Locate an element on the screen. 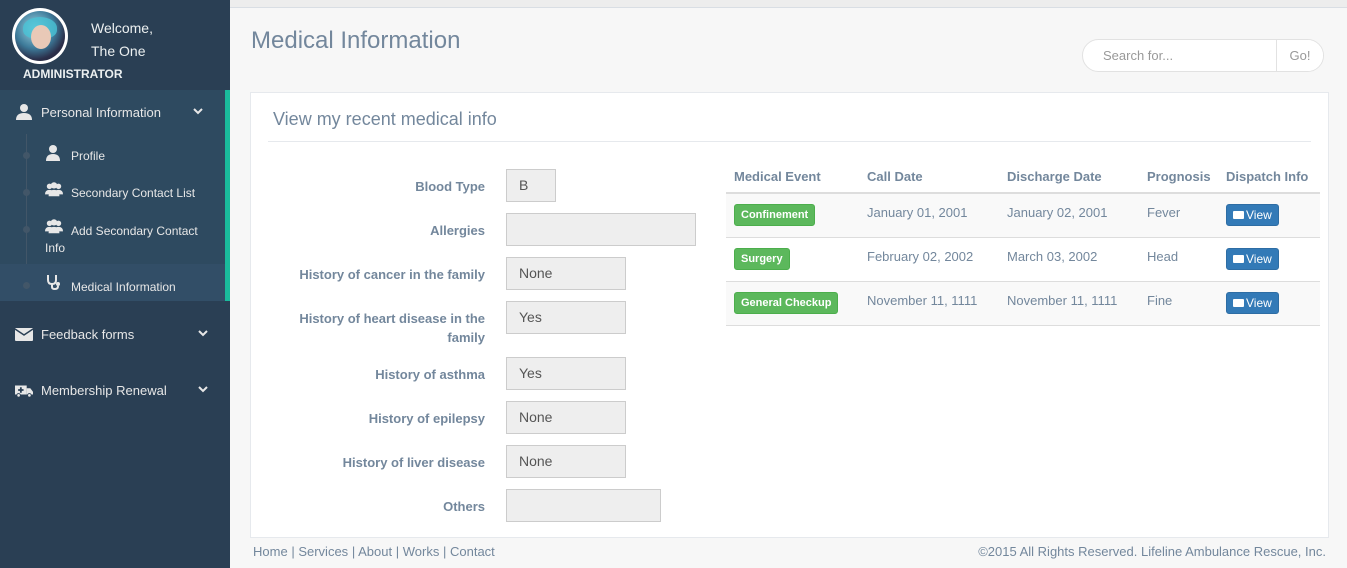 The image size is (1347, 568). event-badge: Surgery is located at coordinates (762, 259).